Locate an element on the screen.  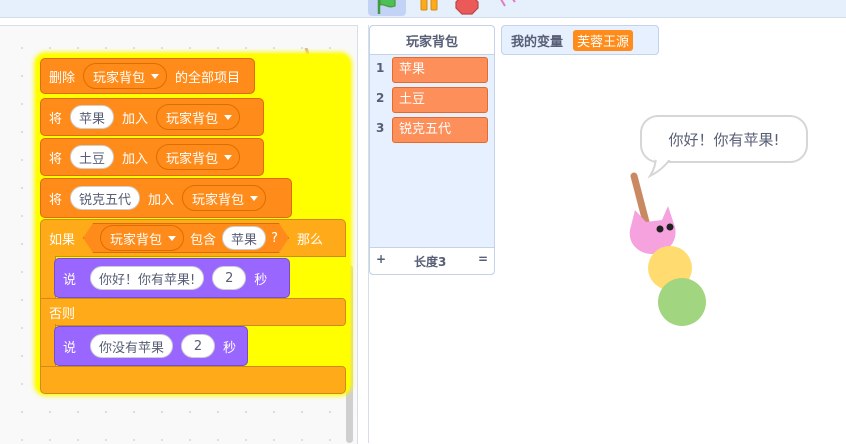
list-item: 1 苹果 is located at coordinates (432, 70).